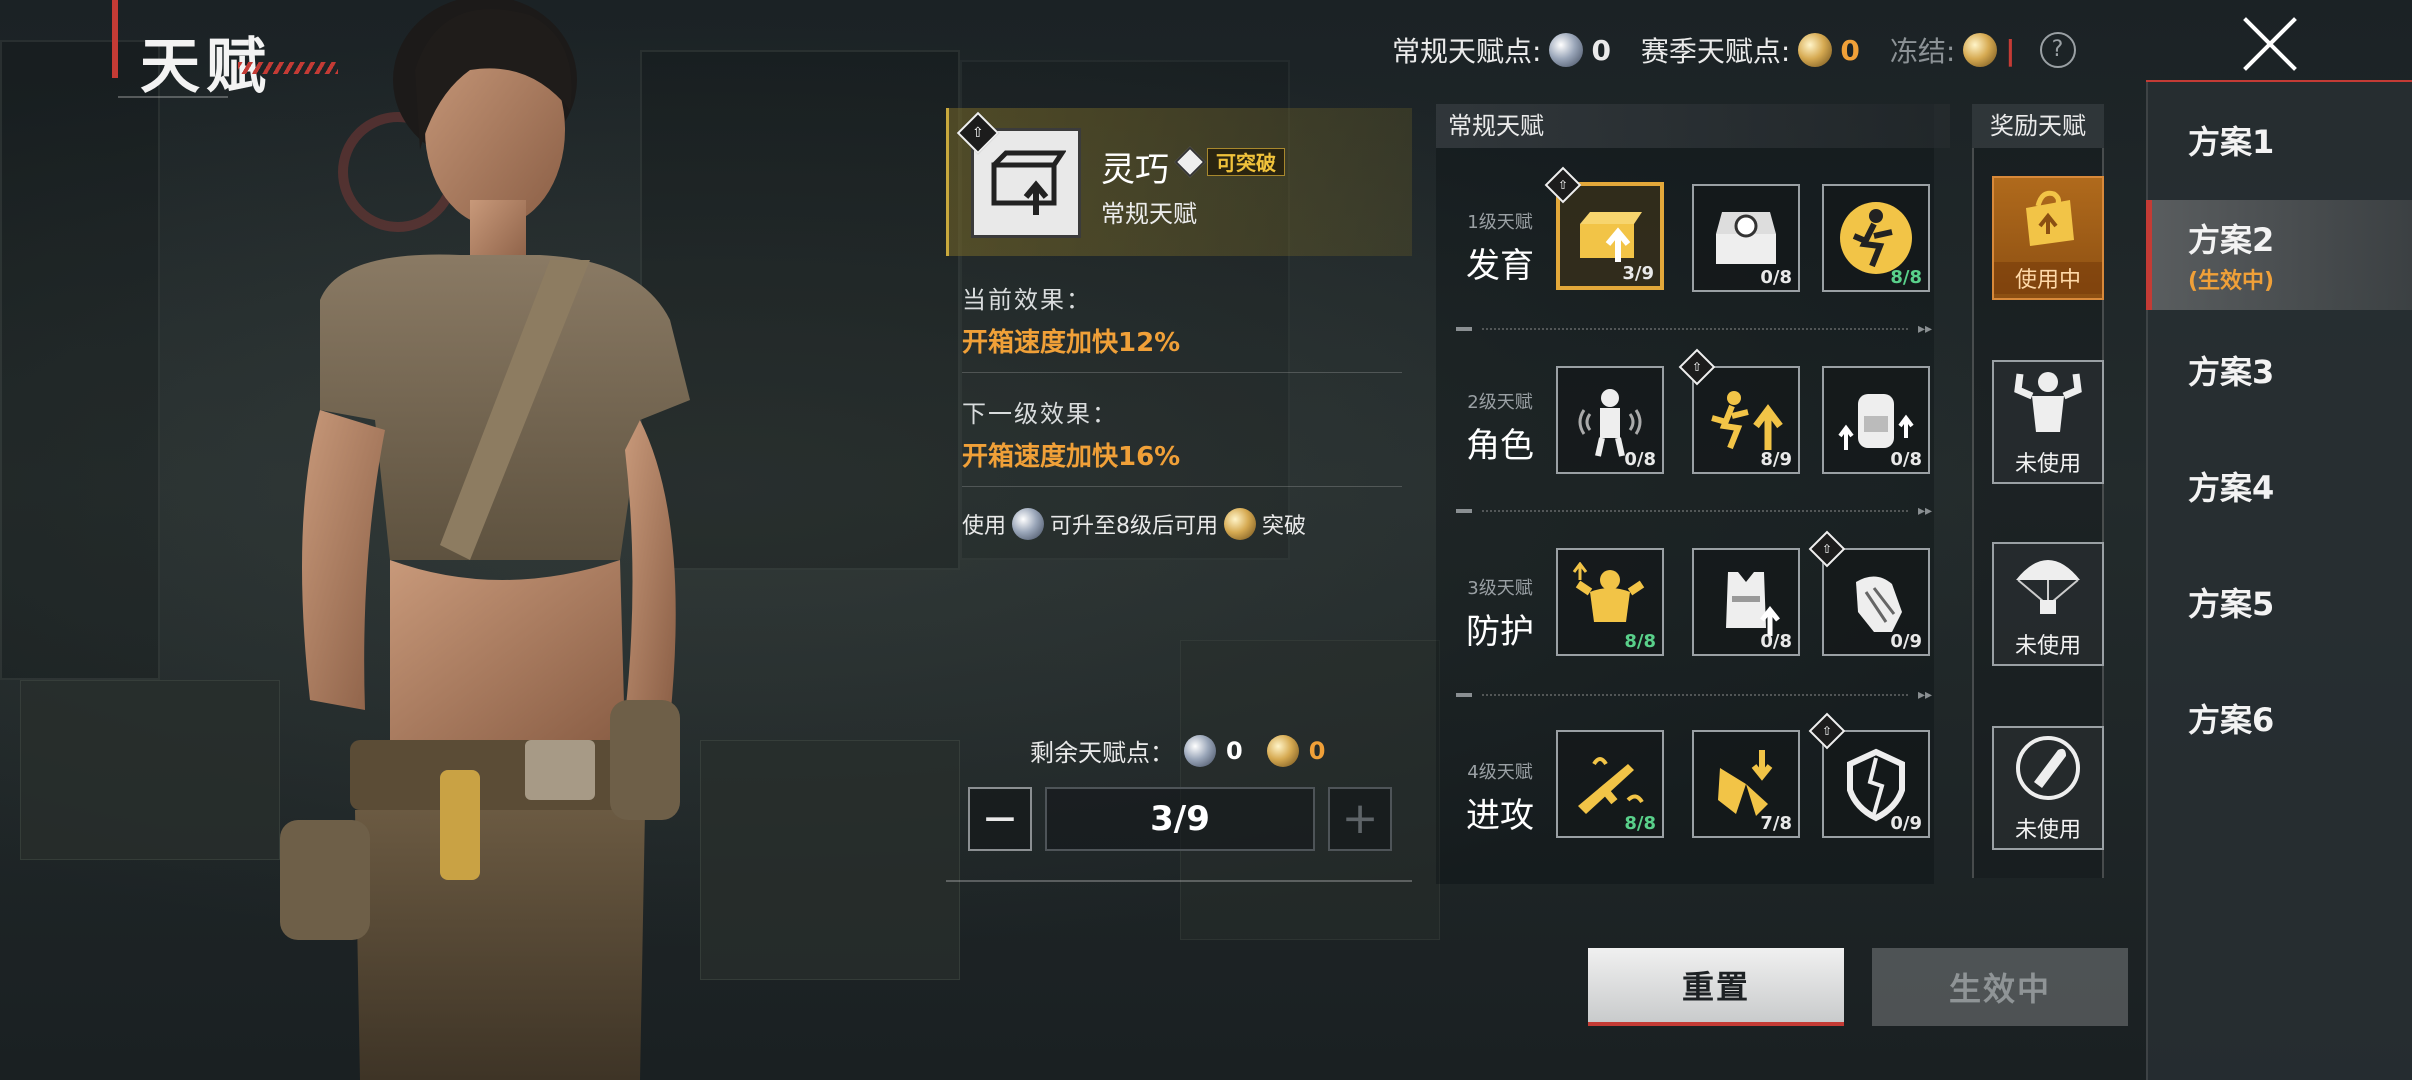 The height and width of the screenshot is (1080, 2412). I want to click on tier-level: 1级天赋, so click(1500, 222).